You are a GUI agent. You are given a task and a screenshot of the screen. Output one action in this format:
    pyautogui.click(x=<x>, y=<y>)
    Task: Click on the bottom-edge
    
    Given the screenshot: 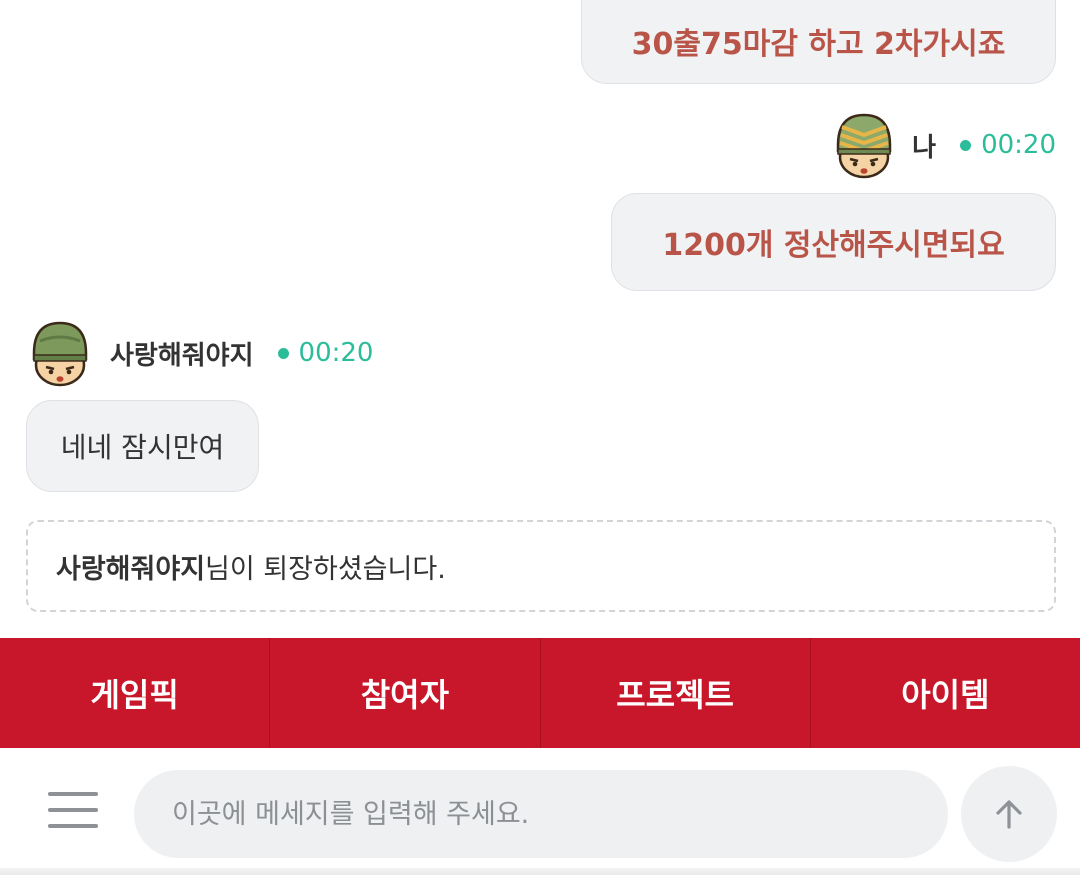 What is the action you would take?
    pyautogui.click(x=540, y=871)
    